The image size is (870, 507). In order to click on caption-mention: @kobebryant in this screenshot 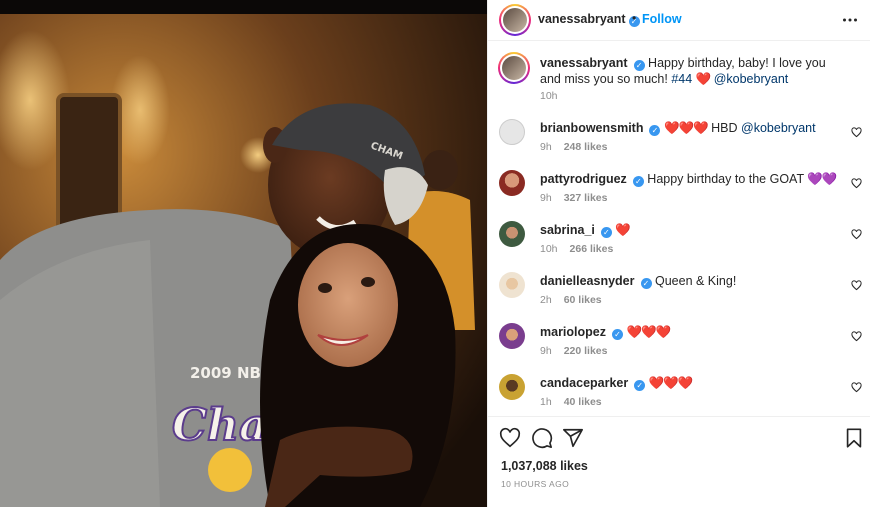, I will do `click(751, 79)`.